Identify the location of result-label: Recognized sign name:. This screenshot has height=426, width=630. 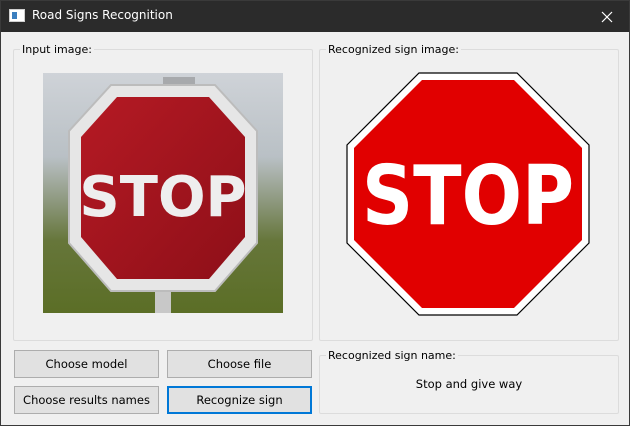
(392, 355).